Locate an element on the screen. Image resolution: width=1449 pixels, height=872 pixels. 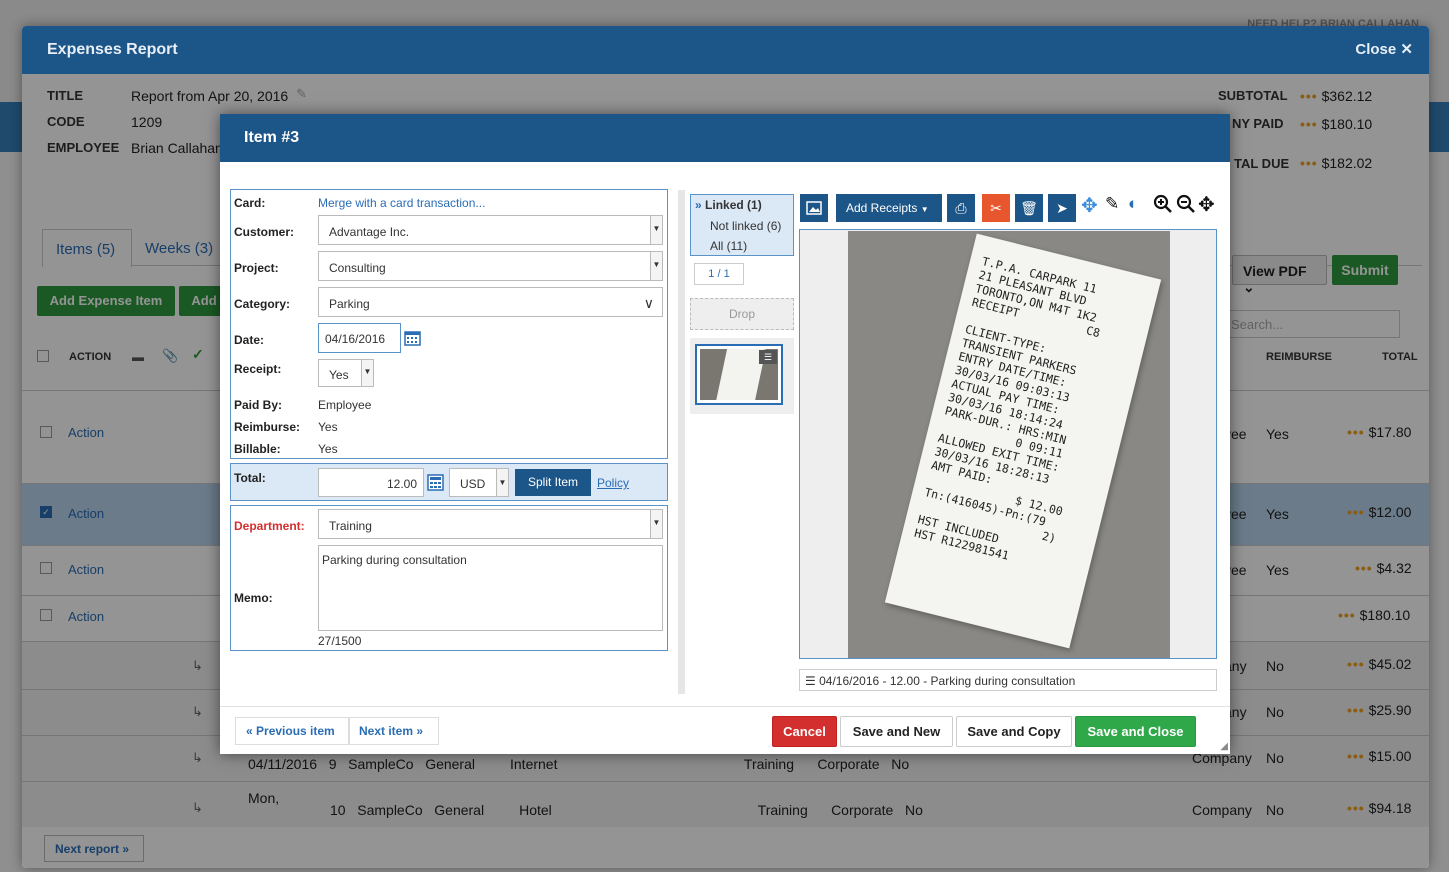
chevron-down-icon: ∨ is located at coordinates (648, 303).